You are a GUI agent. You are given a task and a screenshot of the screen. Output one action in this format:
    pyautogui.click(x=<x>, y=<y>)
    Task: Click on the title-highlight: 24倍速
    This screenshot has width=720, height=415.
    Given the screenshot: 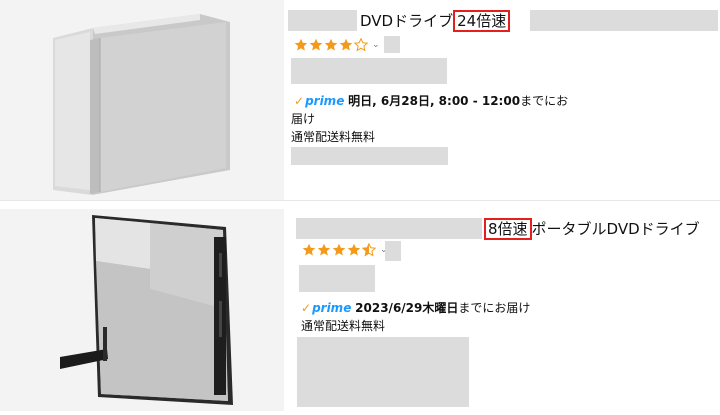 What is the action you would take?
    pyautogui.click(x=482, y=21)
    